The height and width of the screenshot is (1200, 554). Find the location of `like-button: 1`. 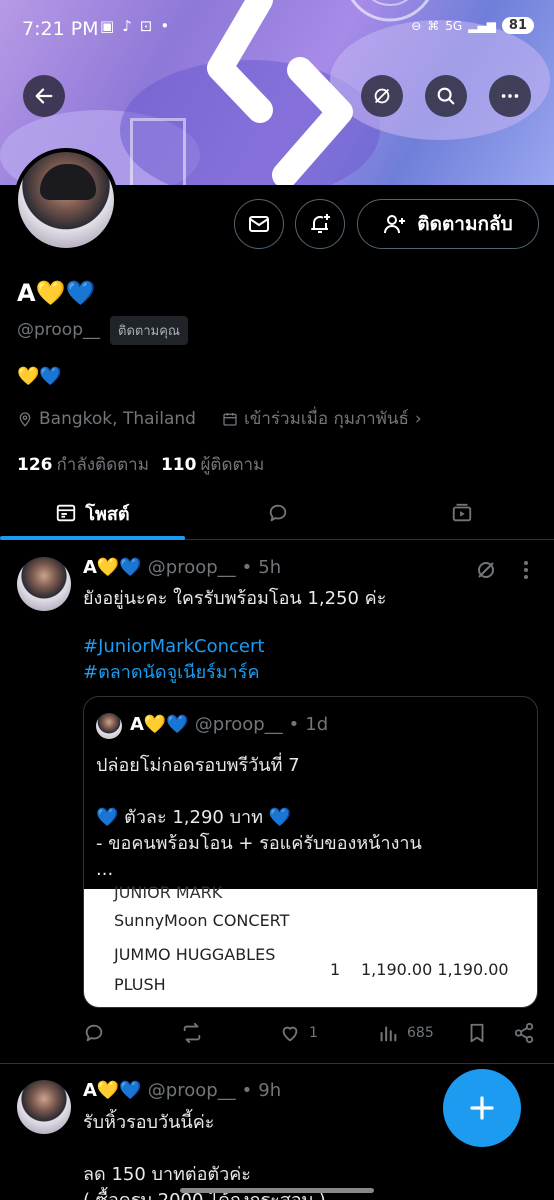

like-button: 1 is located at coordinates (298, 1033).